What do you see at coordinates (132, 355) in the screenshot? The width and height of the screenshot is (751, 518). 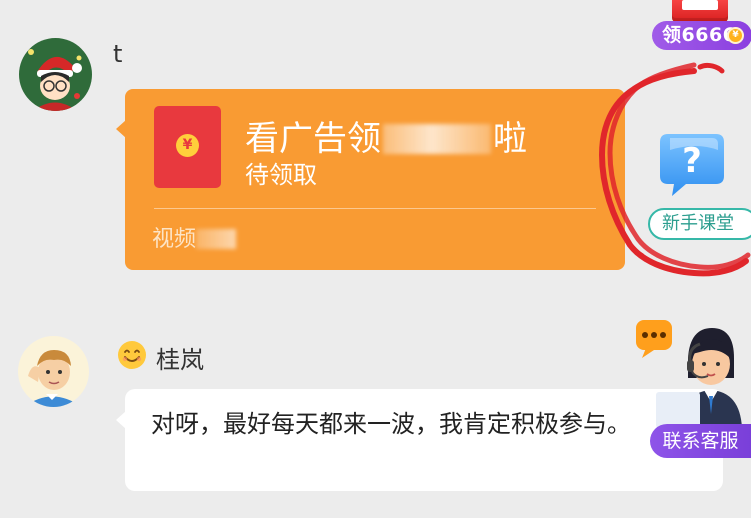 I see `smiley-emoji-icon` at bounding box center [132, 355].